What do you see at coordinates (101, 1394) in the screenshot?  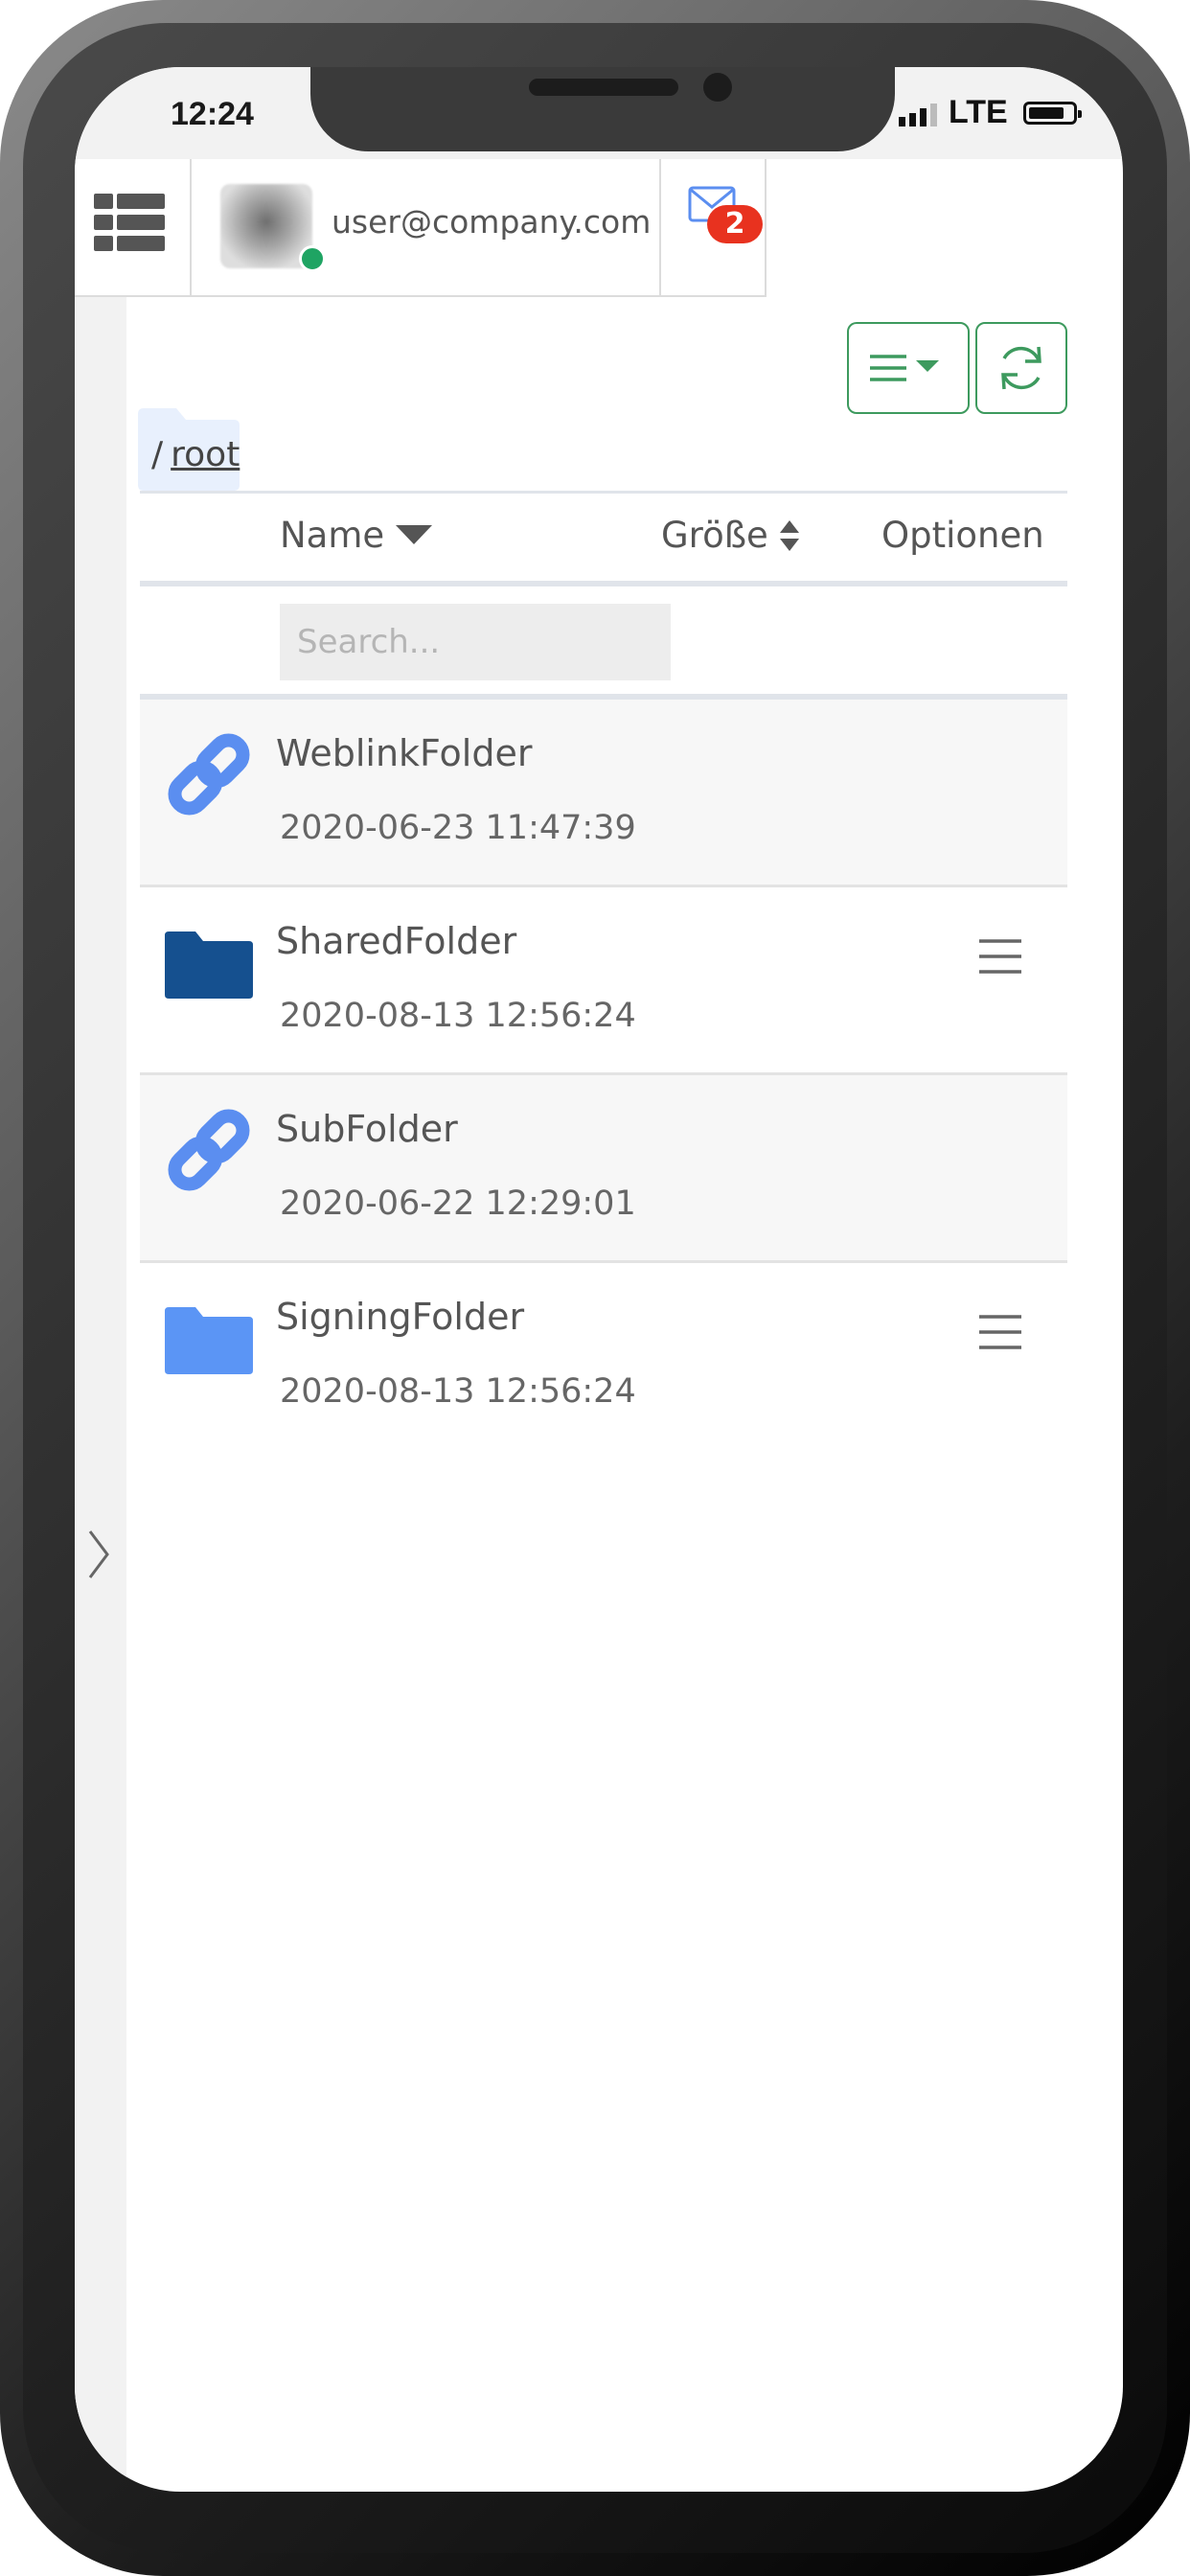 I see `sidebar-rail` at bounding box center [101, 1394].